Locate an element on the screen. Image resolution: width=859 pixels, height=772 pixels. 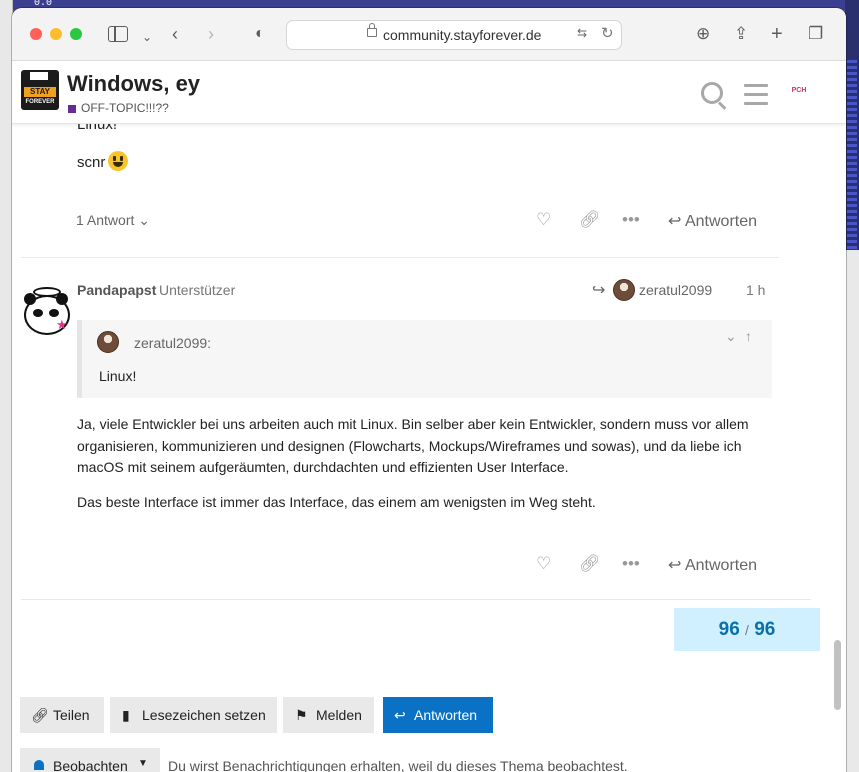
waveform is located at coordinates (852, 160).